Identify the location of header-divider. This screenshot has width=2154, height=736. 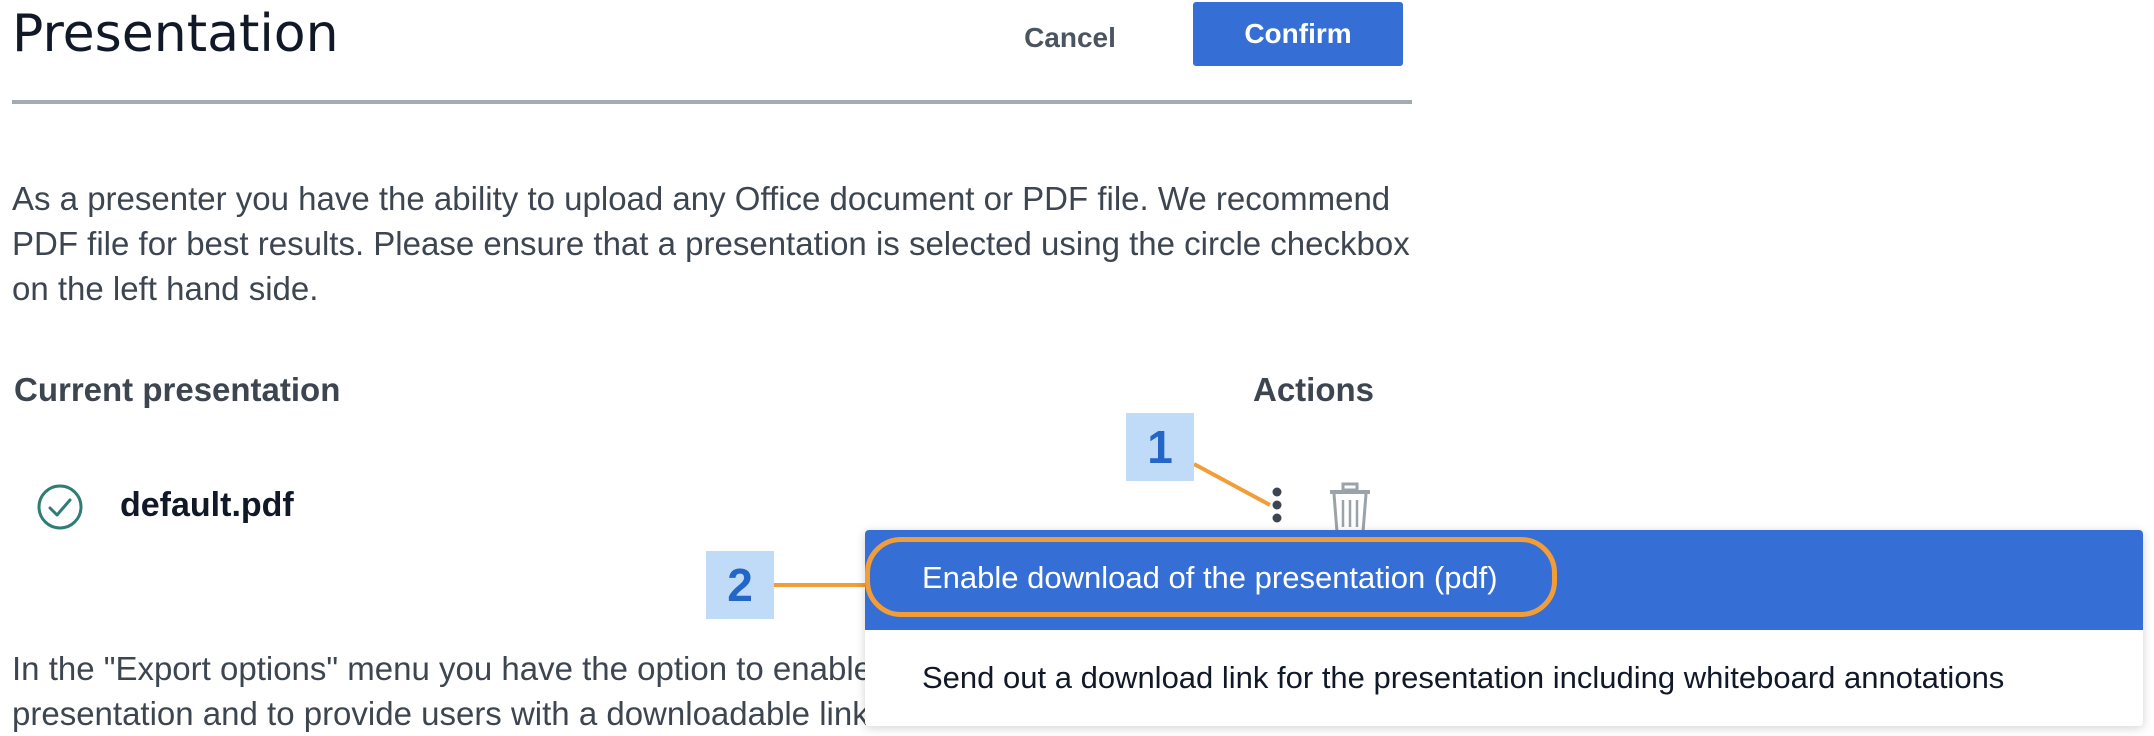
(712, 102).